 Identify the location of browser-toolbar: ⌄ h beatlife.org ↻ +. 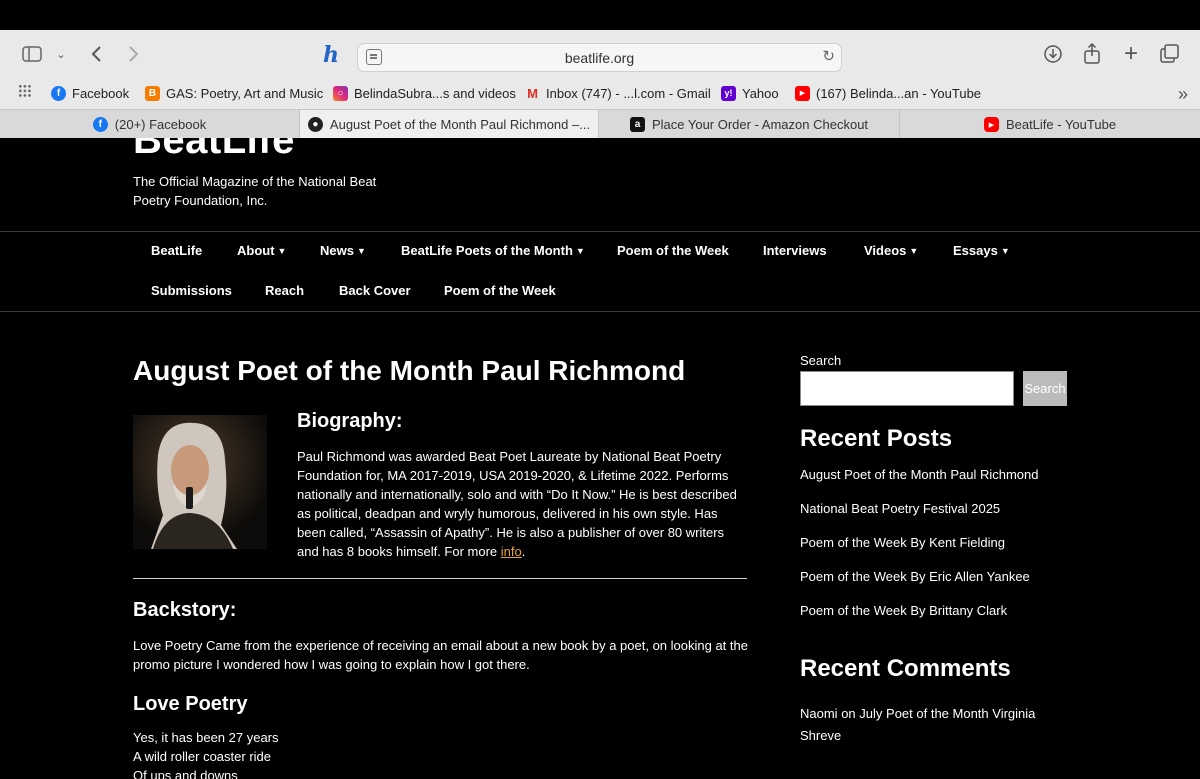
(600, 54).